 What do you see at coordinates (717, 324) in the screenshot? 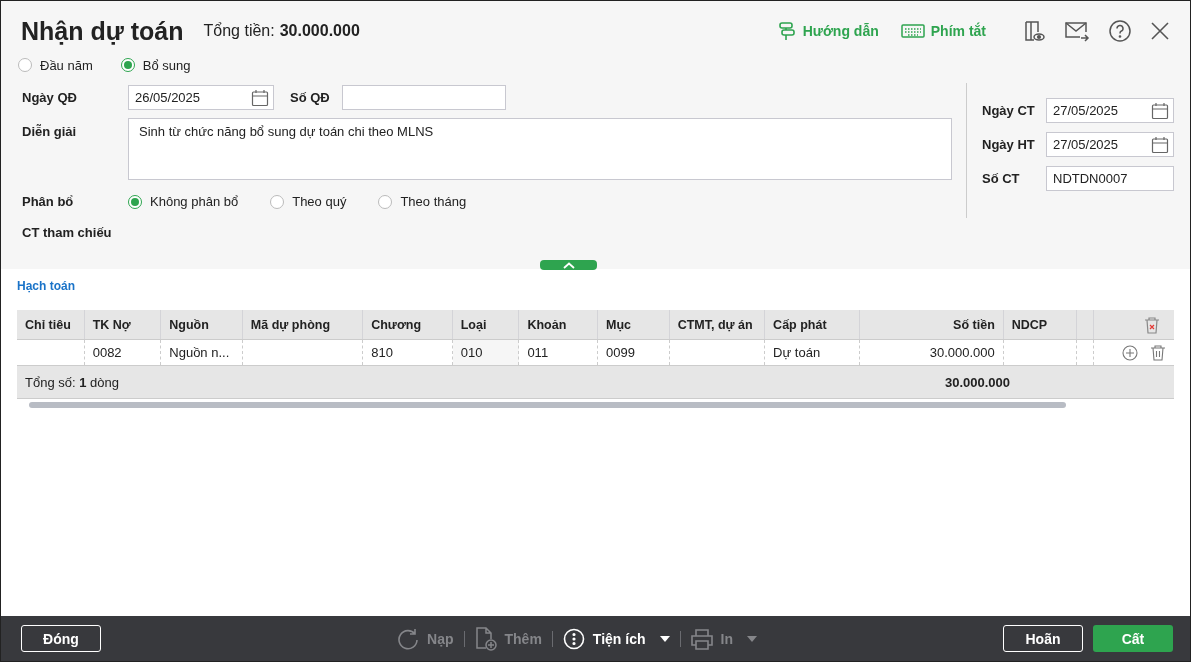
I see `column-header: CTMT, dự án` at bounding box center [717, 324].